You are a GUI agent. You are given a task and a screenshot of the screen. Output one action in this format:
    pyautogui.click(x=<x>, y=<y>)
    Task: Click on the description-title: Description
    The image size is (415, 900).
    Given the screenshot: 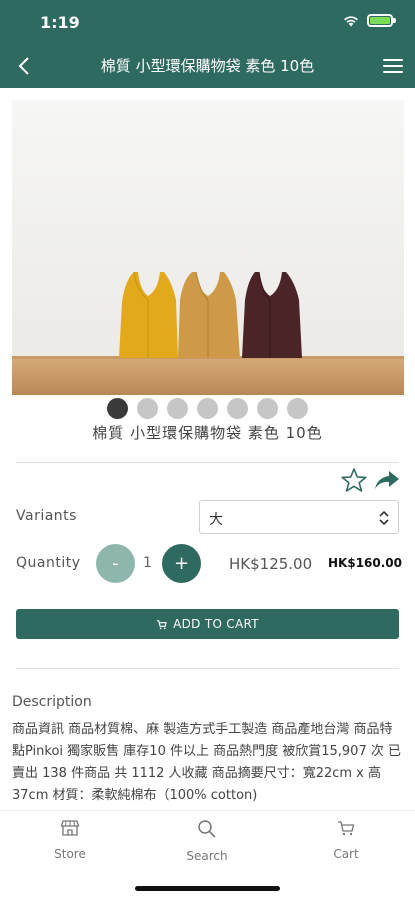 What is the action you would take?
    pyautogui.click(x=52, y=702)
    